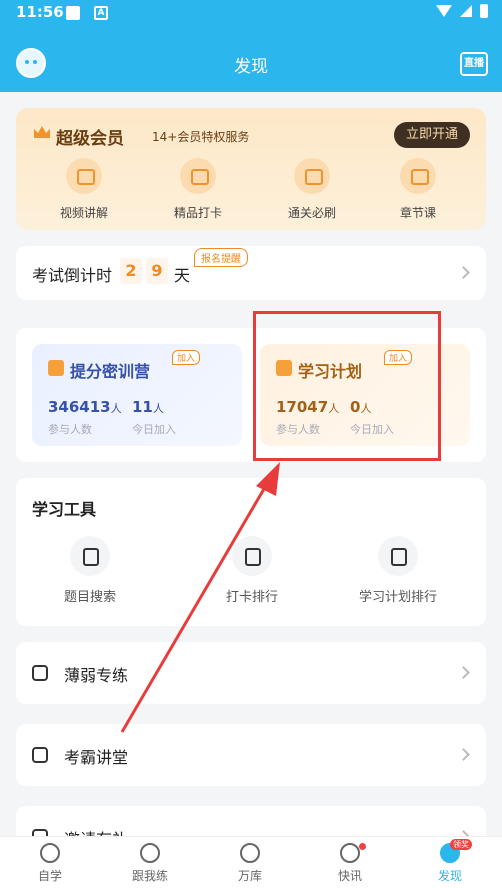 The width and height of the screenshot is (502, 888). Describe the element at coordinates (96, 831) in the screenshot. I see `menu-label: 邀请有礼` at that location.